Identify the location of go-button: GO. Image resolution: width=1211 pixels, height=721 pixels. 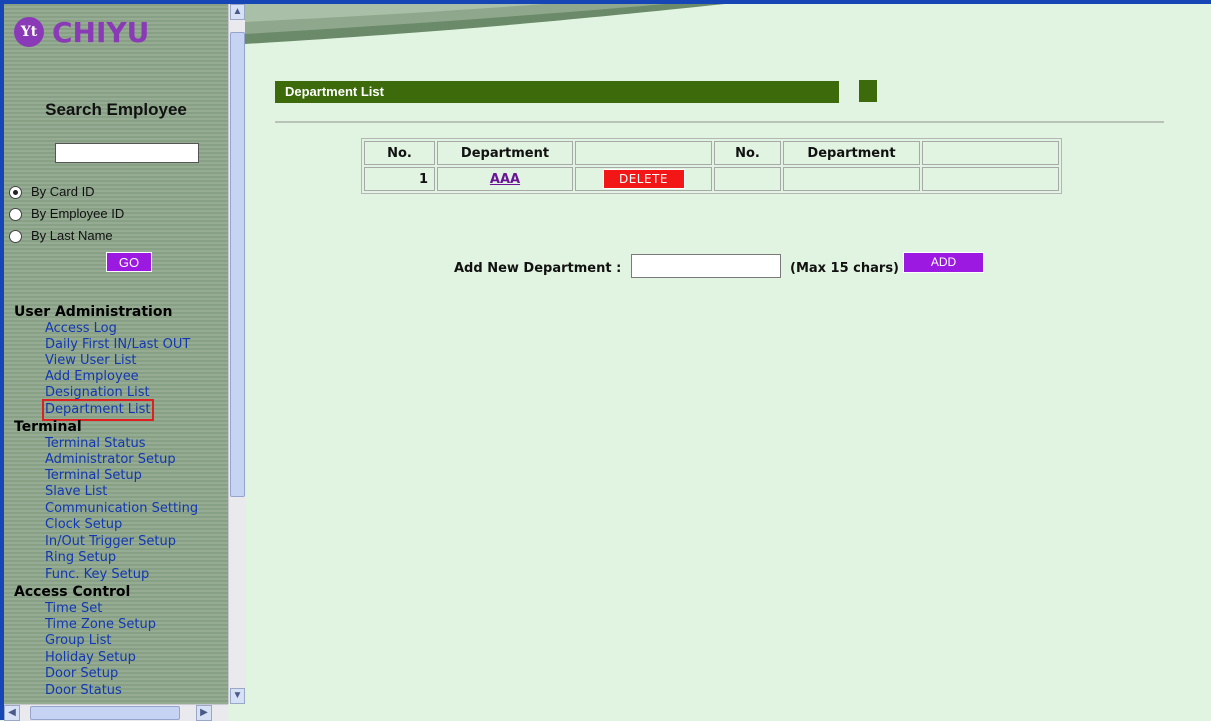
(129, 262).